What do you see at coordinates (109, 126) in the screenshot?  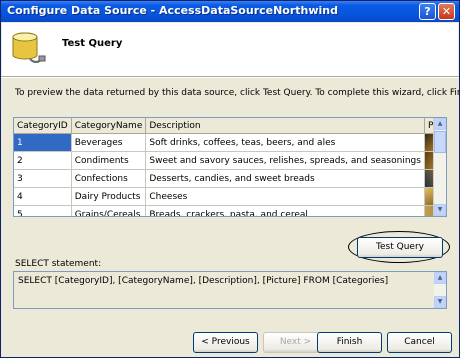 I see `column-header: CategoryName` at bounding box center [109, 126].